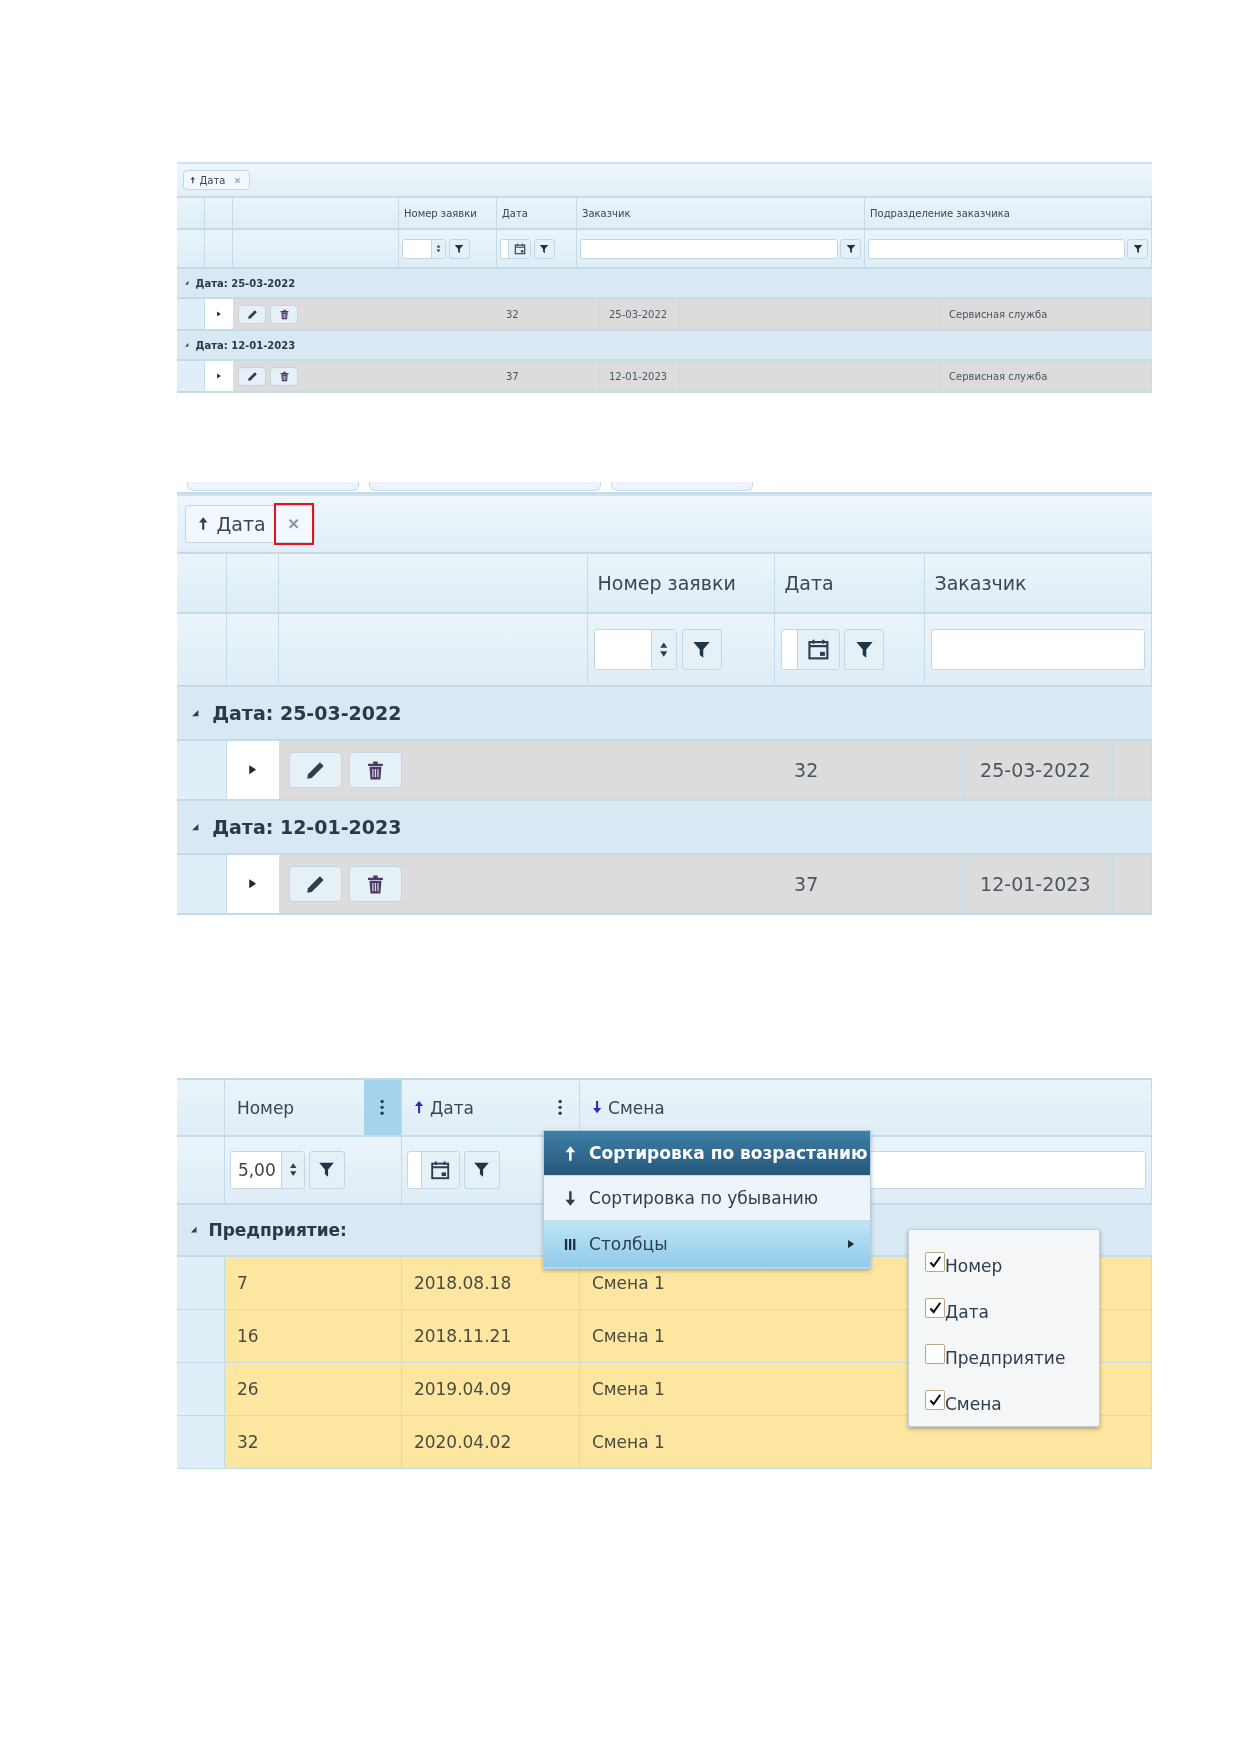 The width and height of the screenshot is (1240, 1754). I want to click on table-cell: 2019.04.09, so click(491, 1389).